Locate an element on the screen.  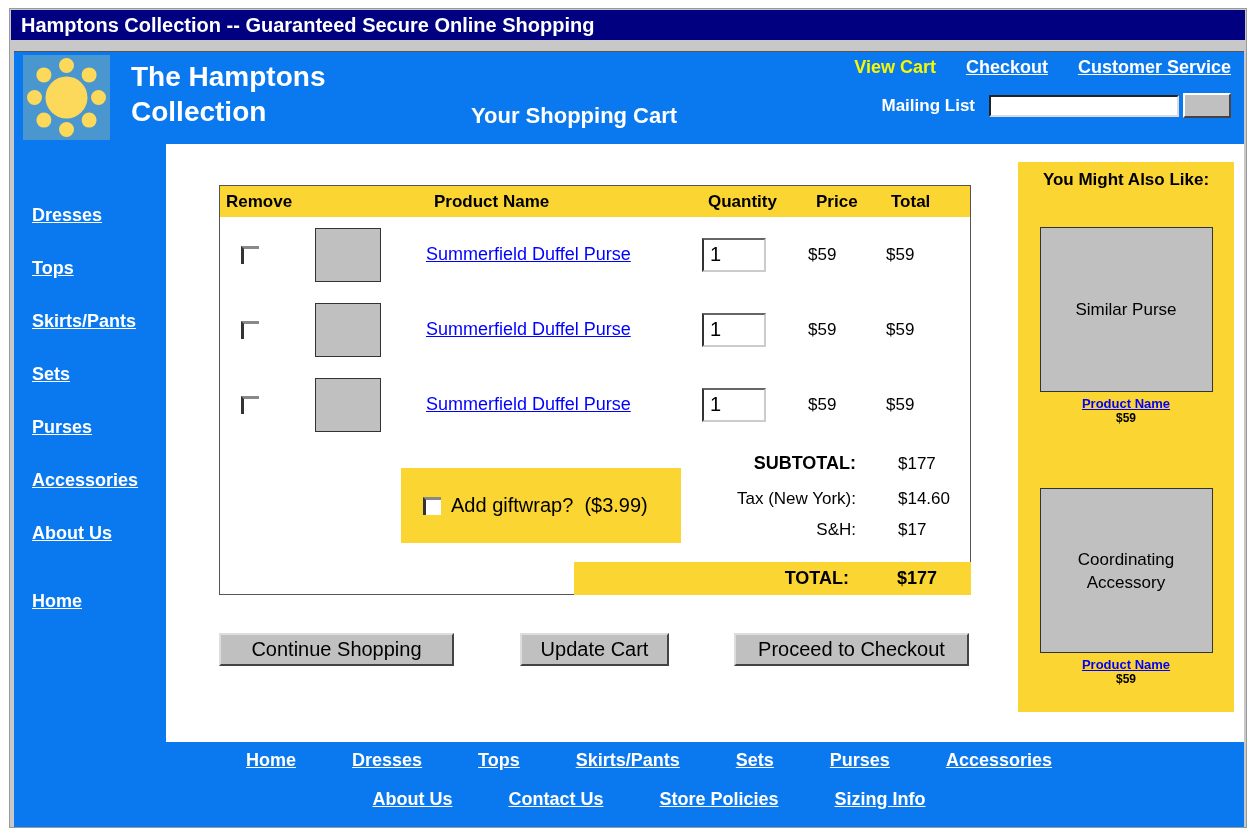
footer-link: Accessories is located at coordinates (998, 760).